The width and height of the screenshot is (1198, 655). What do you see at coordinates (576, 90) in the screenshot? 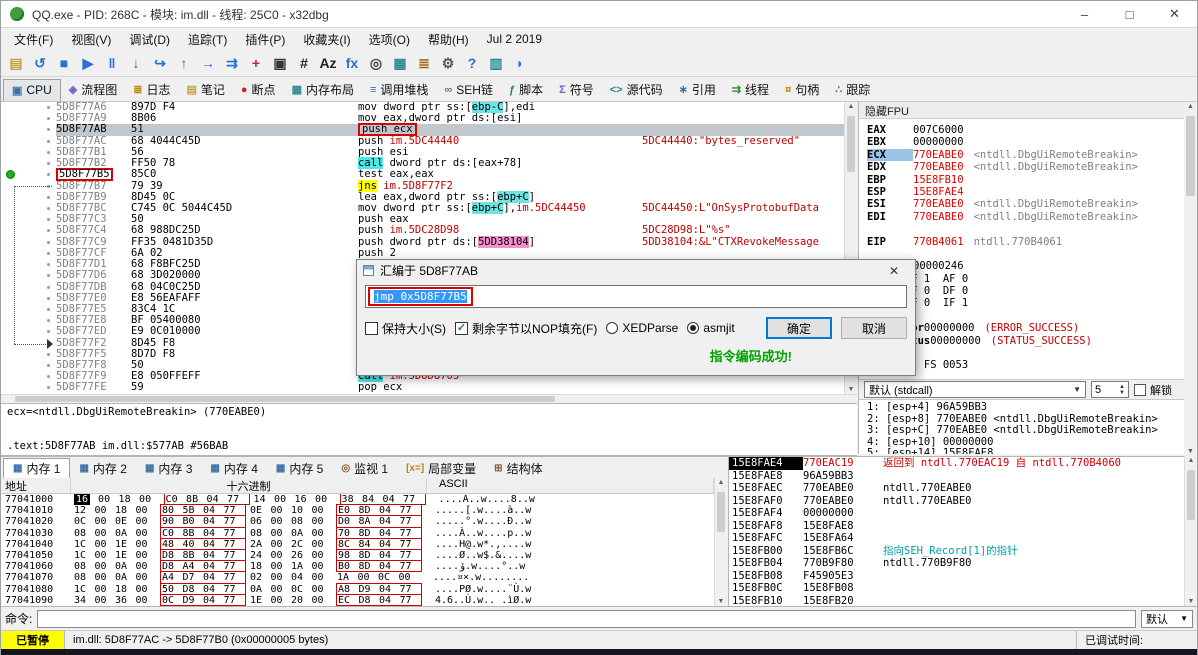
I see `tab-symbols: Σ 符号` at bounding box center [576, 90].